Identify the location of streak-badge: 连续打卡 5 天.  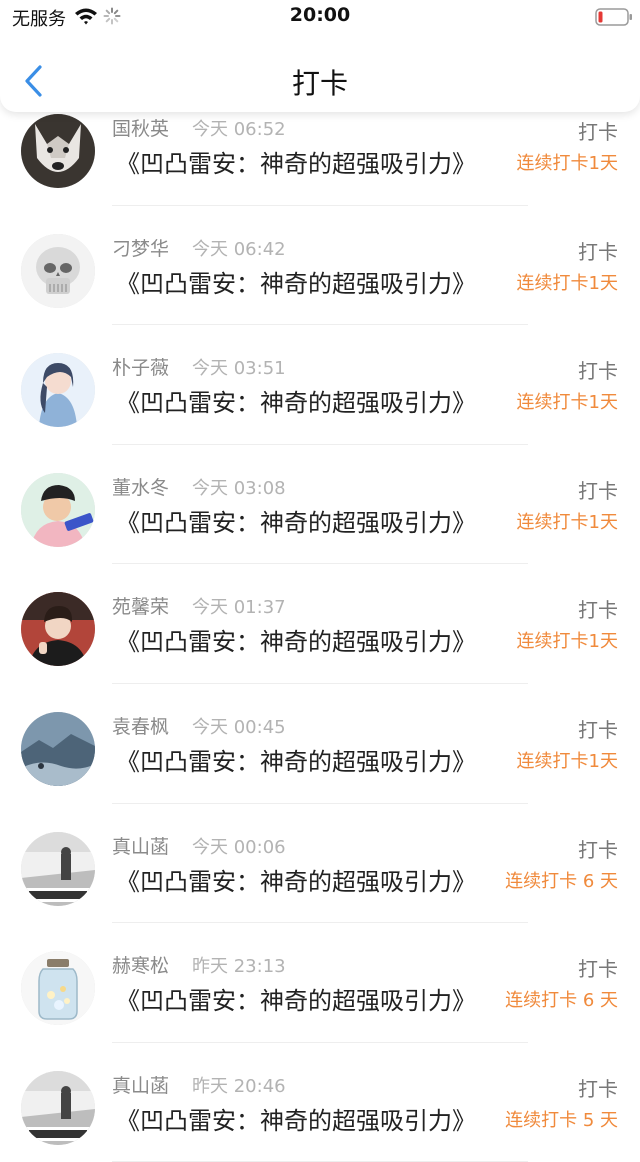
(561, 1120).